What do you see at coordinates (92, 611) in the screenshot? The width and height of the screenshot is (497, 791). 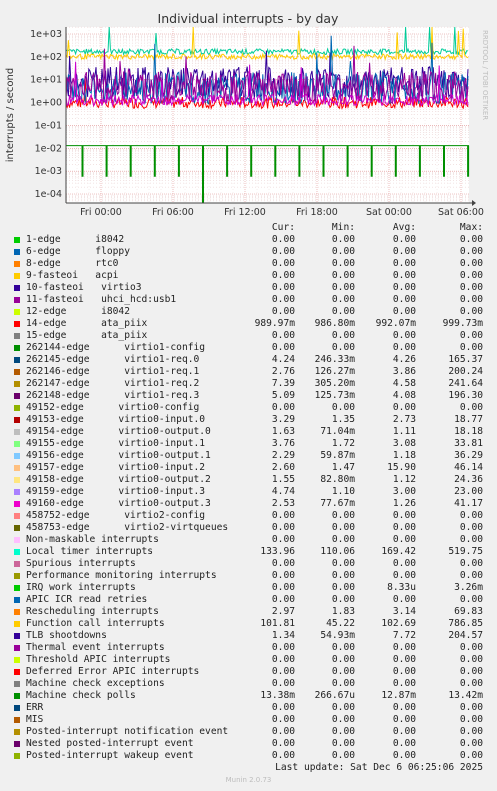 I see `legend-label: Rescheduling interrupts` at bounding box center [92, 611].